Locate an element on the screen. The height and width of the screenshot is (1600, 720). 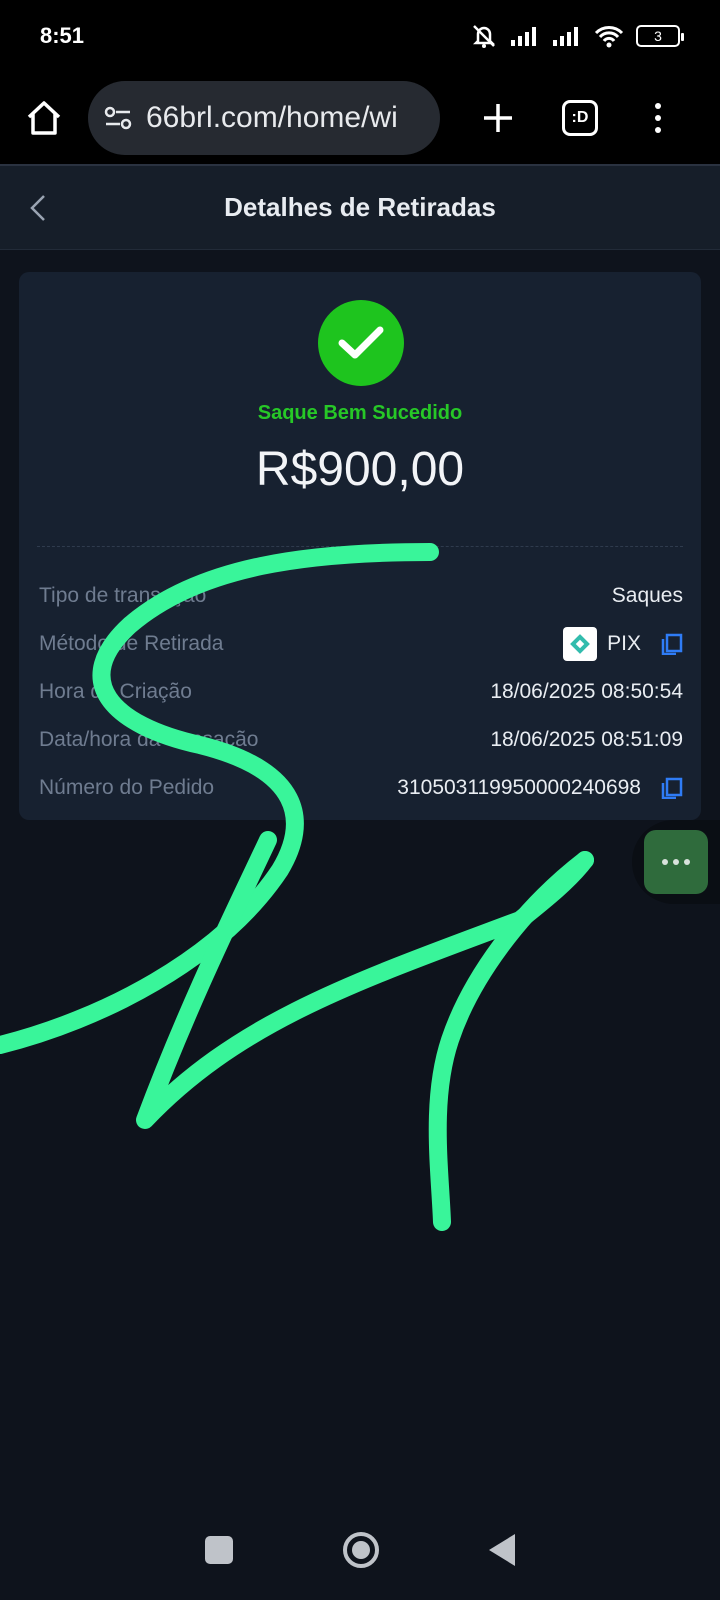
system-nav-bar is located at coordinates (360, 1550).